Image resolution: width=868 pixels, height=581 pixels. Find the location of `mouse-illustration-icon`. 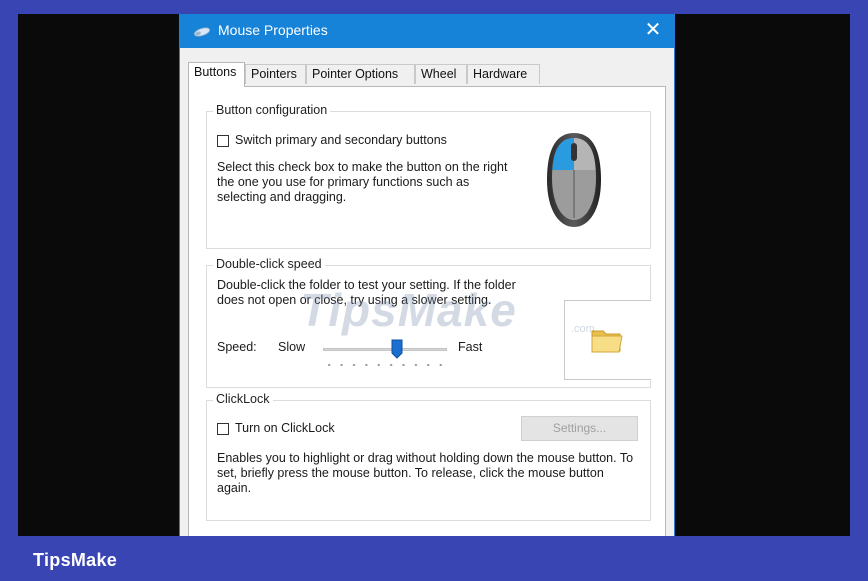

mouse-illustration-icon is located at coordinates (574, 182).